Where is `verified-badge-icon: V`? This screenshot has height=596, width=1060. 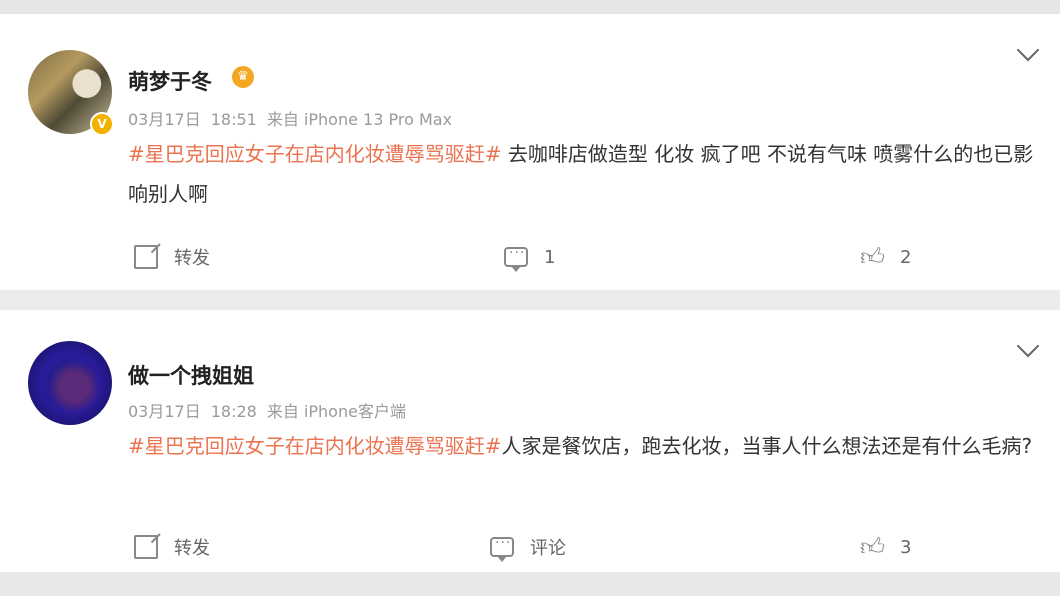
verified-badge-icon: V is located at coordinates (102, 124).